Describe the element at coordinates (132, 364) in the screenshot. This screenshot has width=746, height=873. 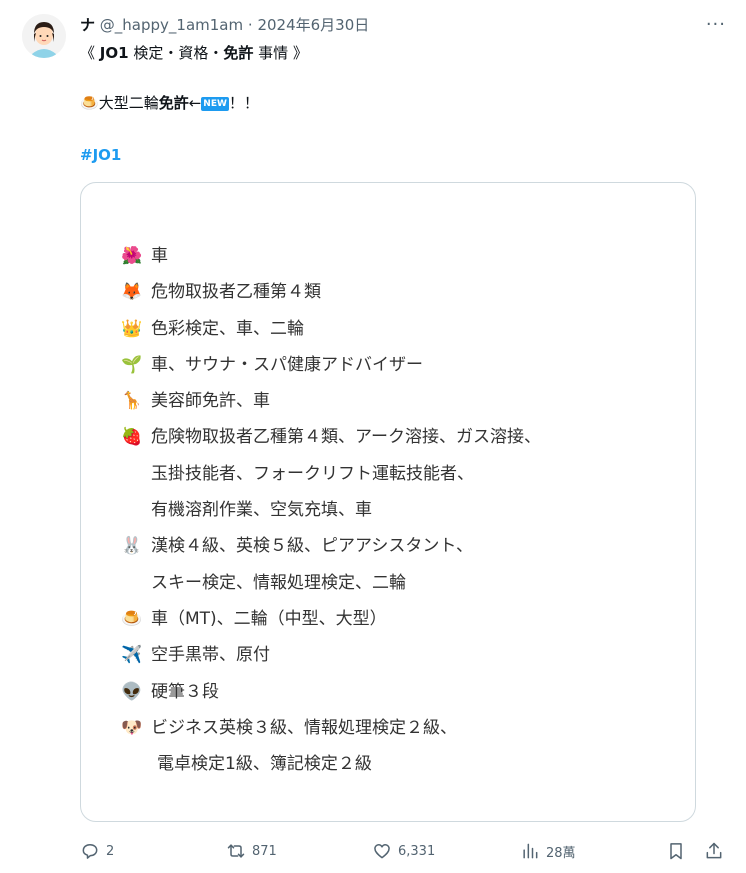
I see `seedling-icon: 🌱` at that location.